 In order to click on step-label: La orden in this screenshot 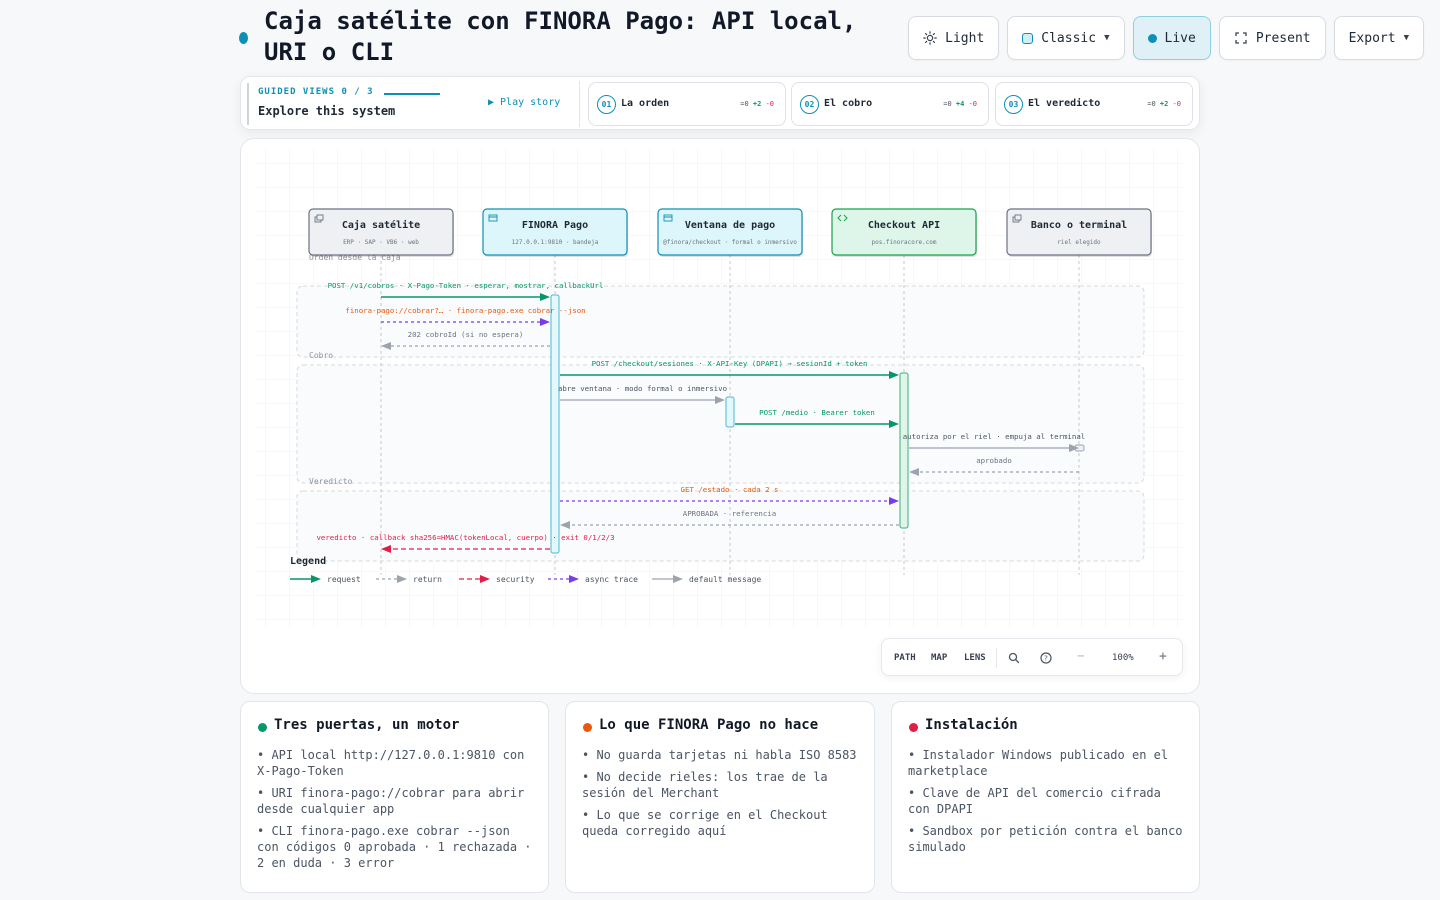, I will do `click(645, 103)`.